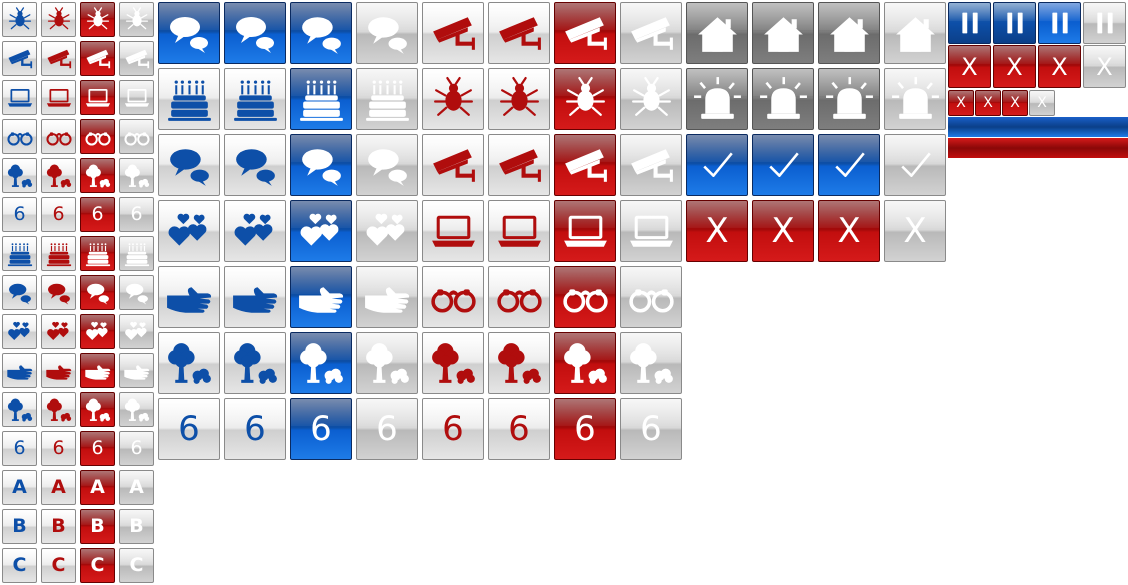 Image resolution: width=1128 pixels, height=585 pixels. What do you see at coordinates (136, 565) in the screenshot?
I see `letter-tile: C` at bounding box center [136, 565].